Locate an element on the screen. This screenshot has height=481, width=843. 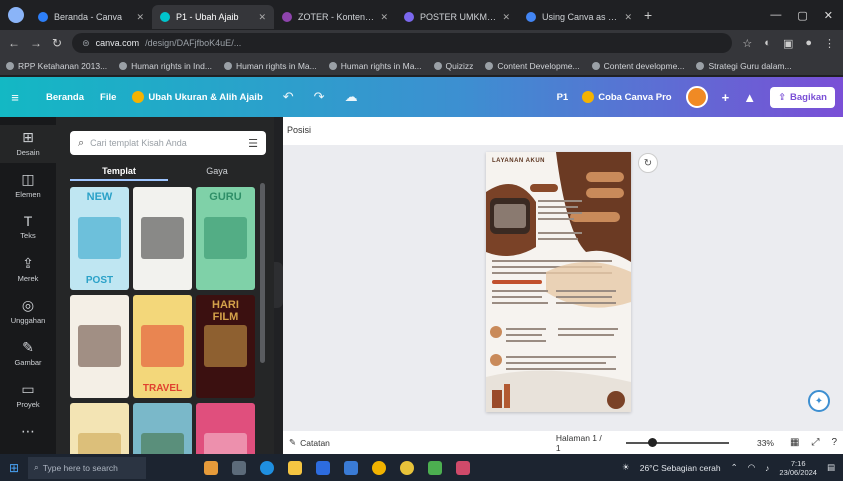
notifications-icon: ▤ is located at coordinates (831, 467).